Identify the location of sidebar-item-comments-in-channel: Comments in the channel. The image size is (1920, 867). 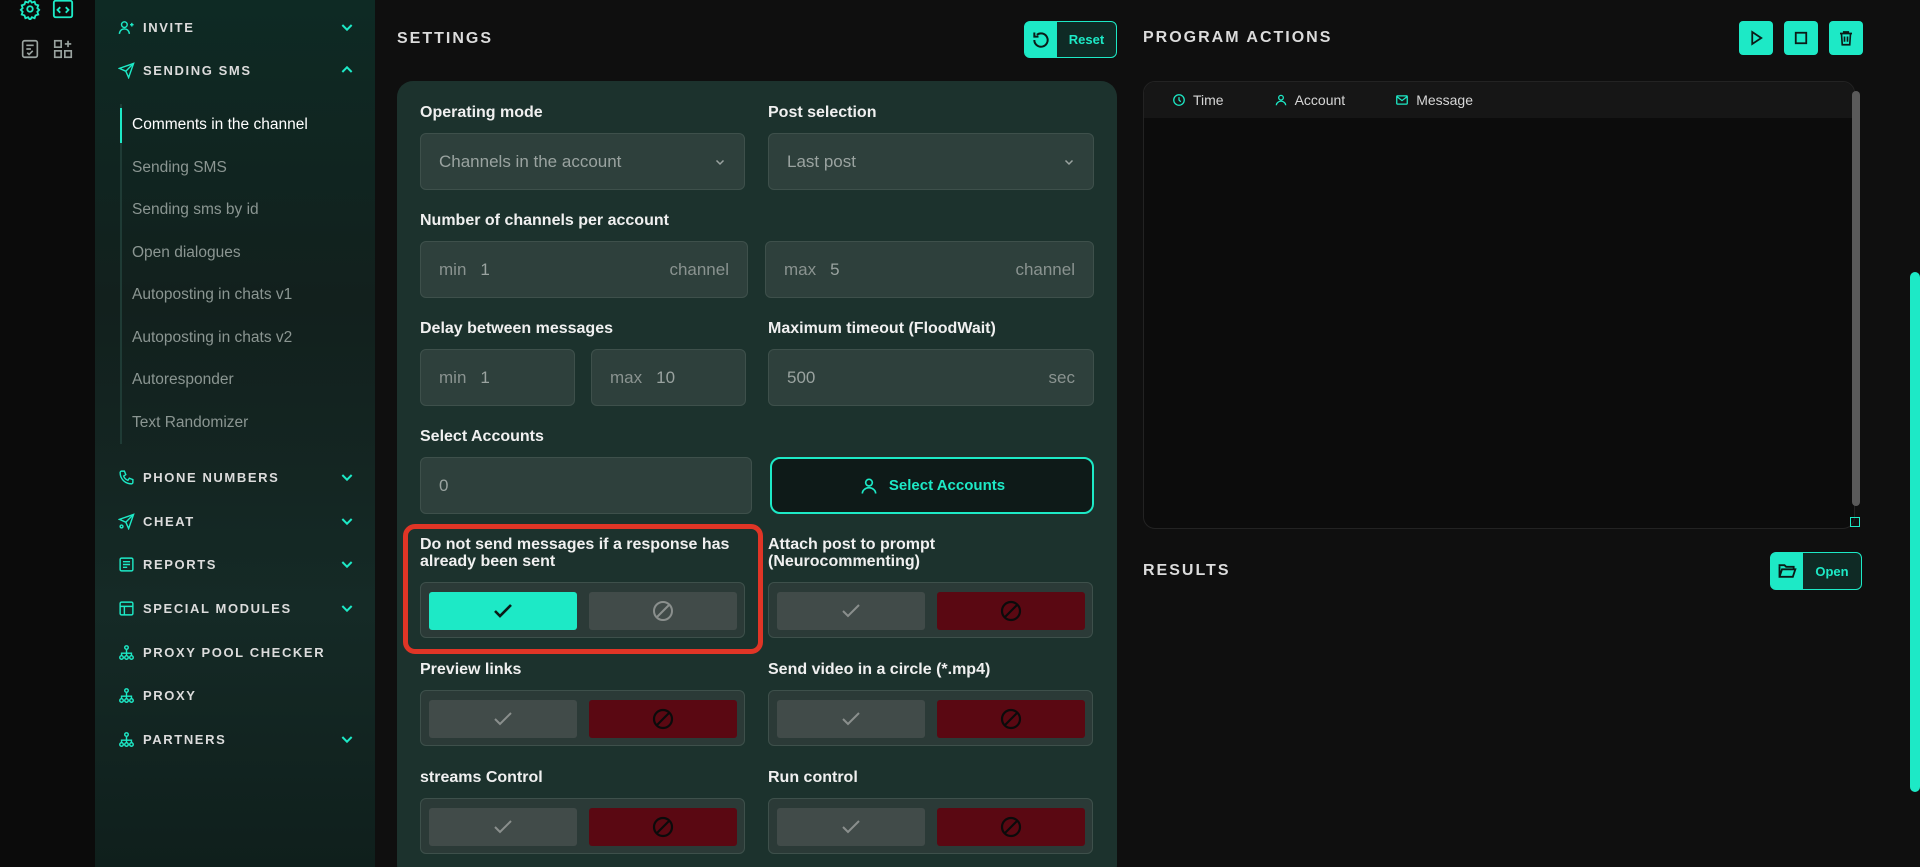
(245, 125).